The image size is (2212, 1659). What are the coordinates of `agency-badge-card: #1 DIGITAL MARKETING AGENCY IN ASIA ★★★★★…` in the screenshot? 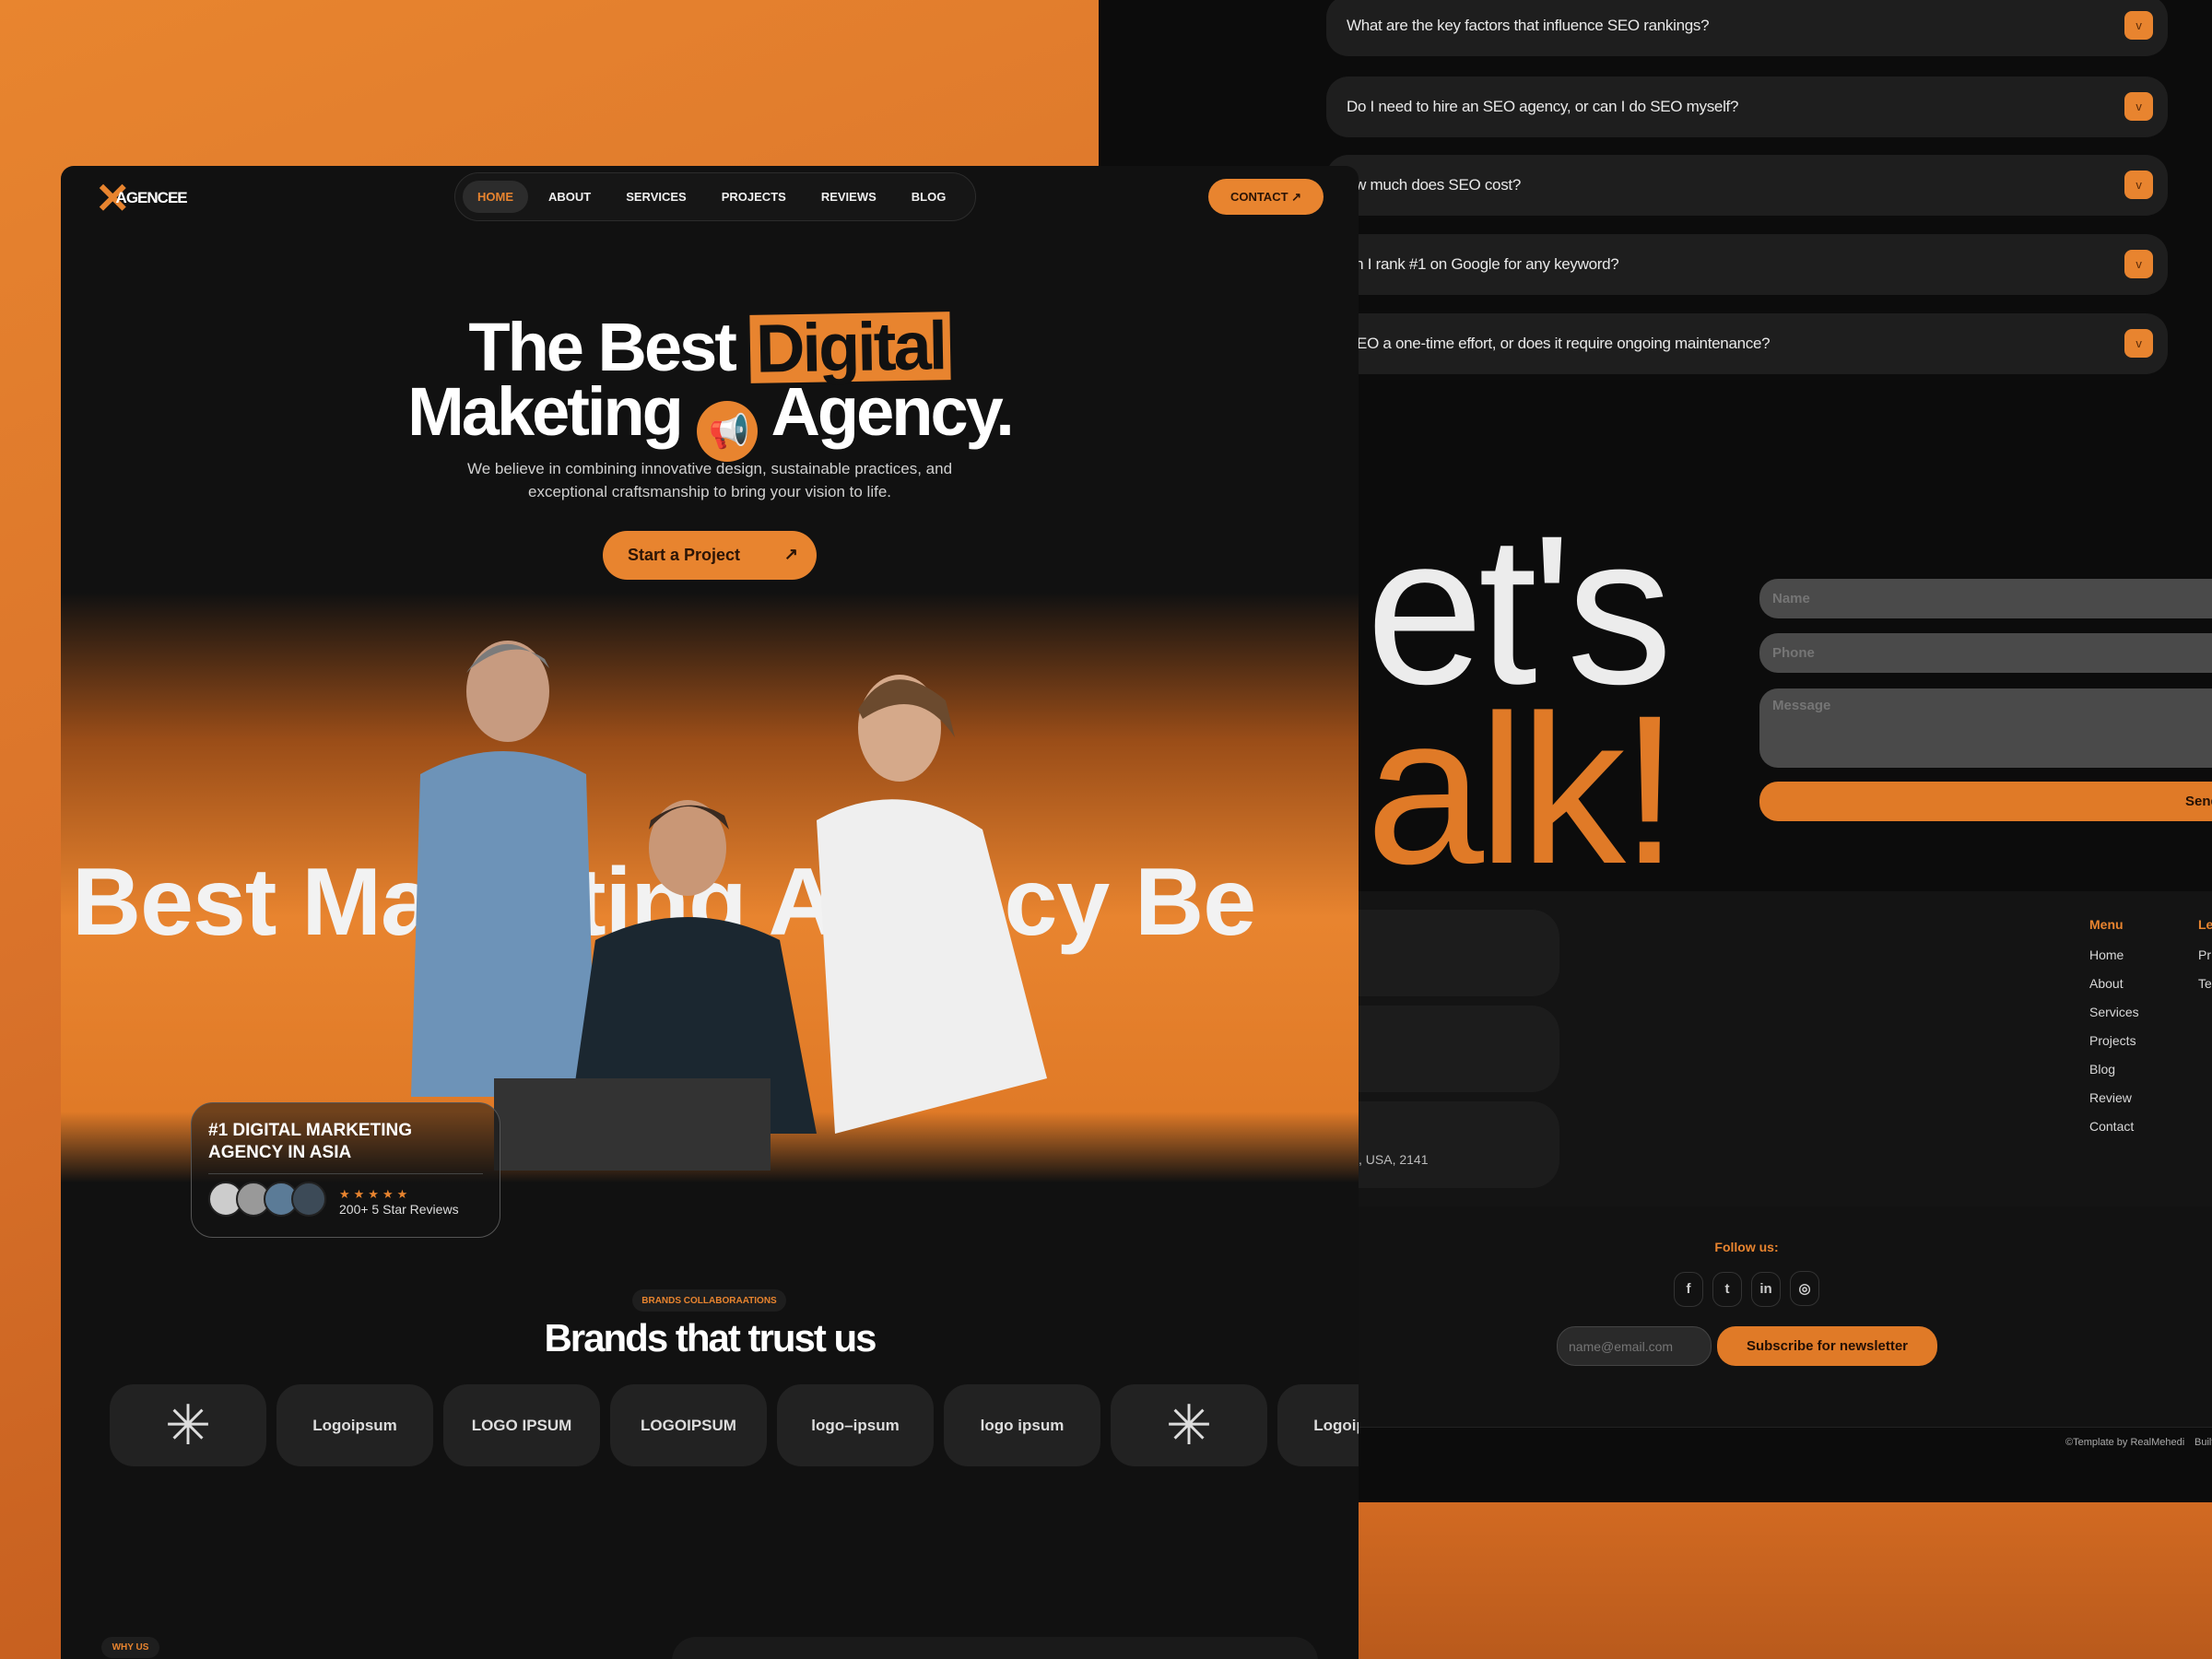 It's located at (345, 1170).